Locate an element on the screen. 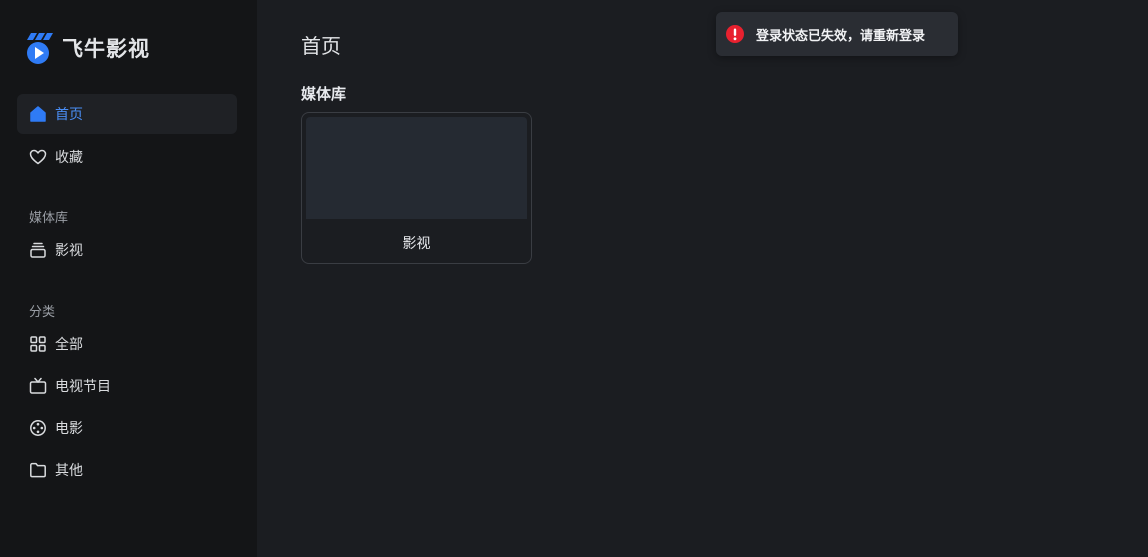 The width and height of the screenshot is (1148, 557). sidebar-item-favorites: 收藏 is located at coordinates (127, 157).